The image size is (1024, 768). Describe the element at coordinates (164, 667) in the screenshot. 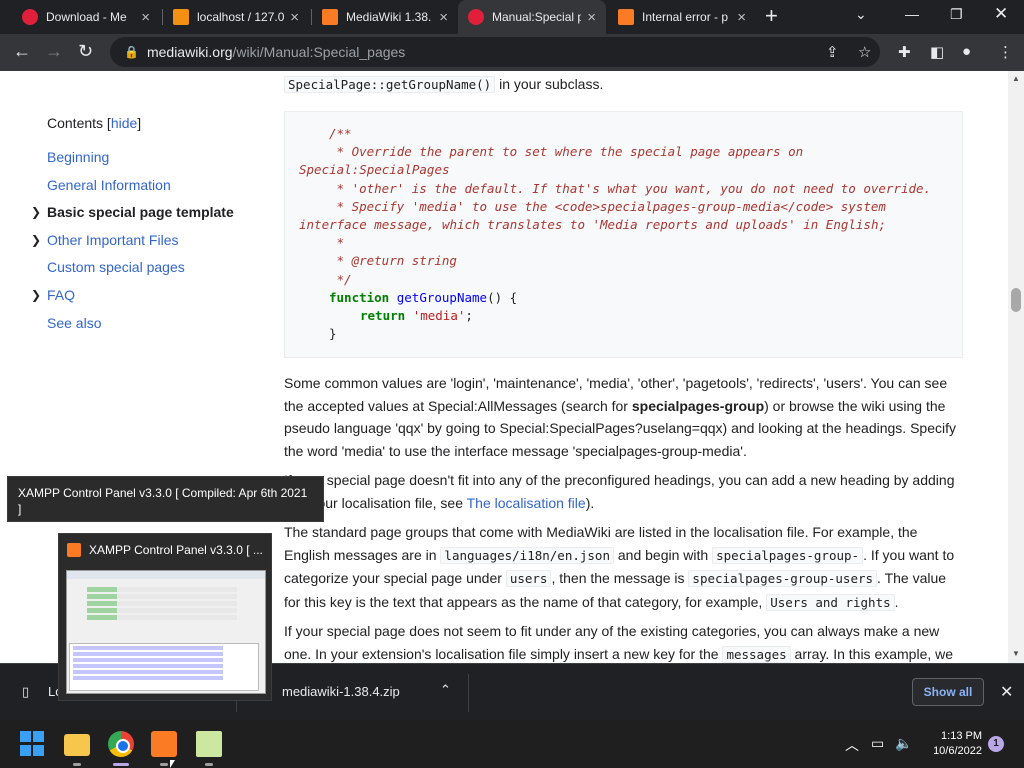

I see `thumbnail-log` at that location.